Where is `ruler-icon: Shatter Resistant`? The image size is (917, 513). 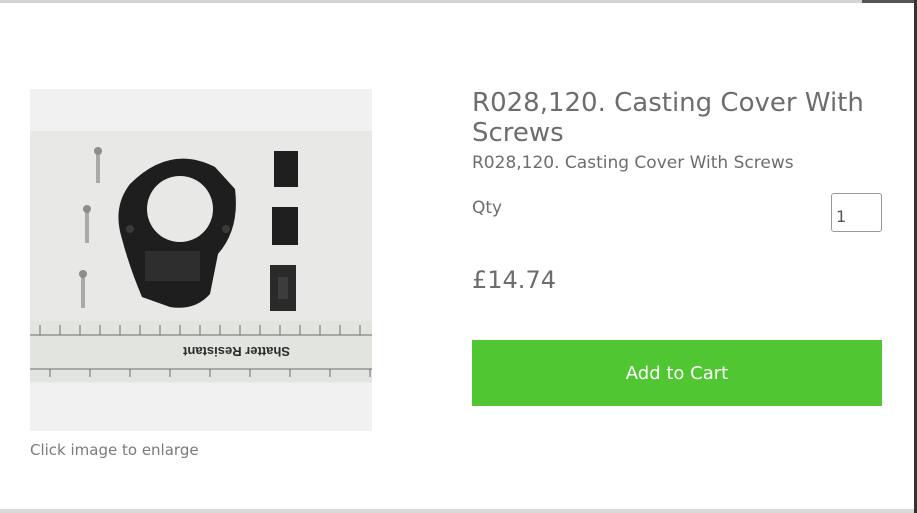
ruler-icon: Shatter Resistant is located at coordinates (201, 351).